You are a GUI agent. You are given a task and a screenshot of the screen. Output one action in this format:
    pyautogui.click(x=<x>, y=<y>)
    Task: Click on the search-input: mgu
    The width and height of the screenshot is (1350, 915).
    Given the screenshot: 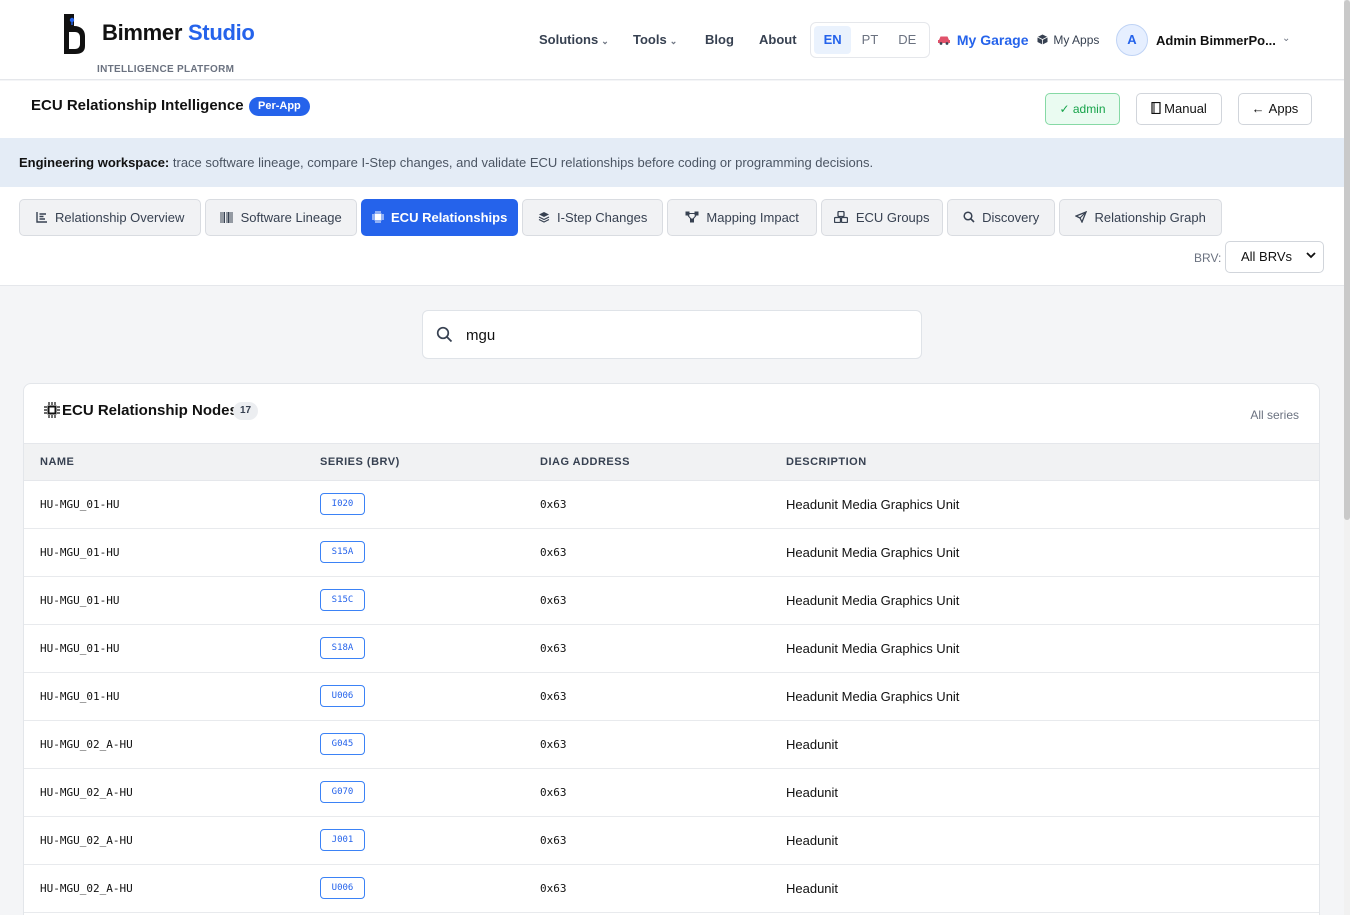 What is the action you would take?
    pyautogui.click(x=672, y=334)
    